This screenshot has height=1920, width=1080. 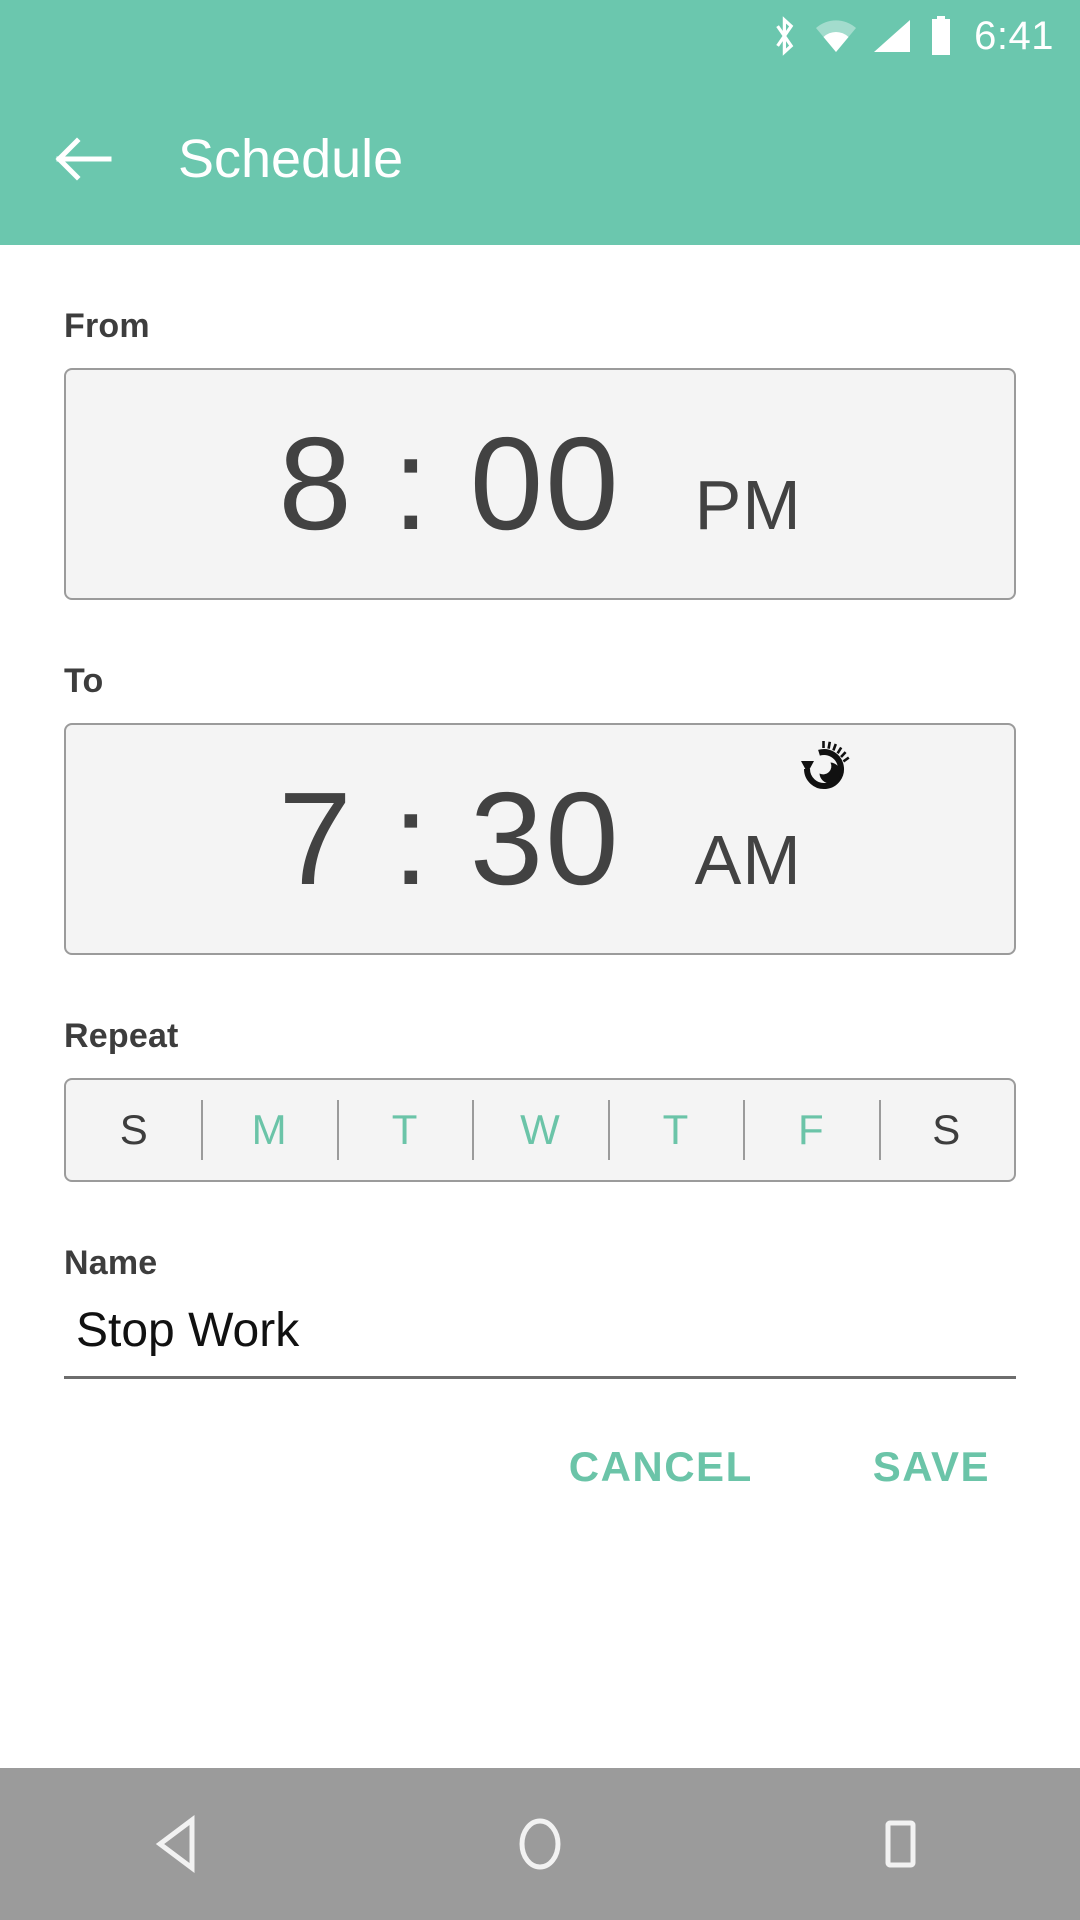 I want to click on cellular-signal-icon, so click(x=893, y=36).